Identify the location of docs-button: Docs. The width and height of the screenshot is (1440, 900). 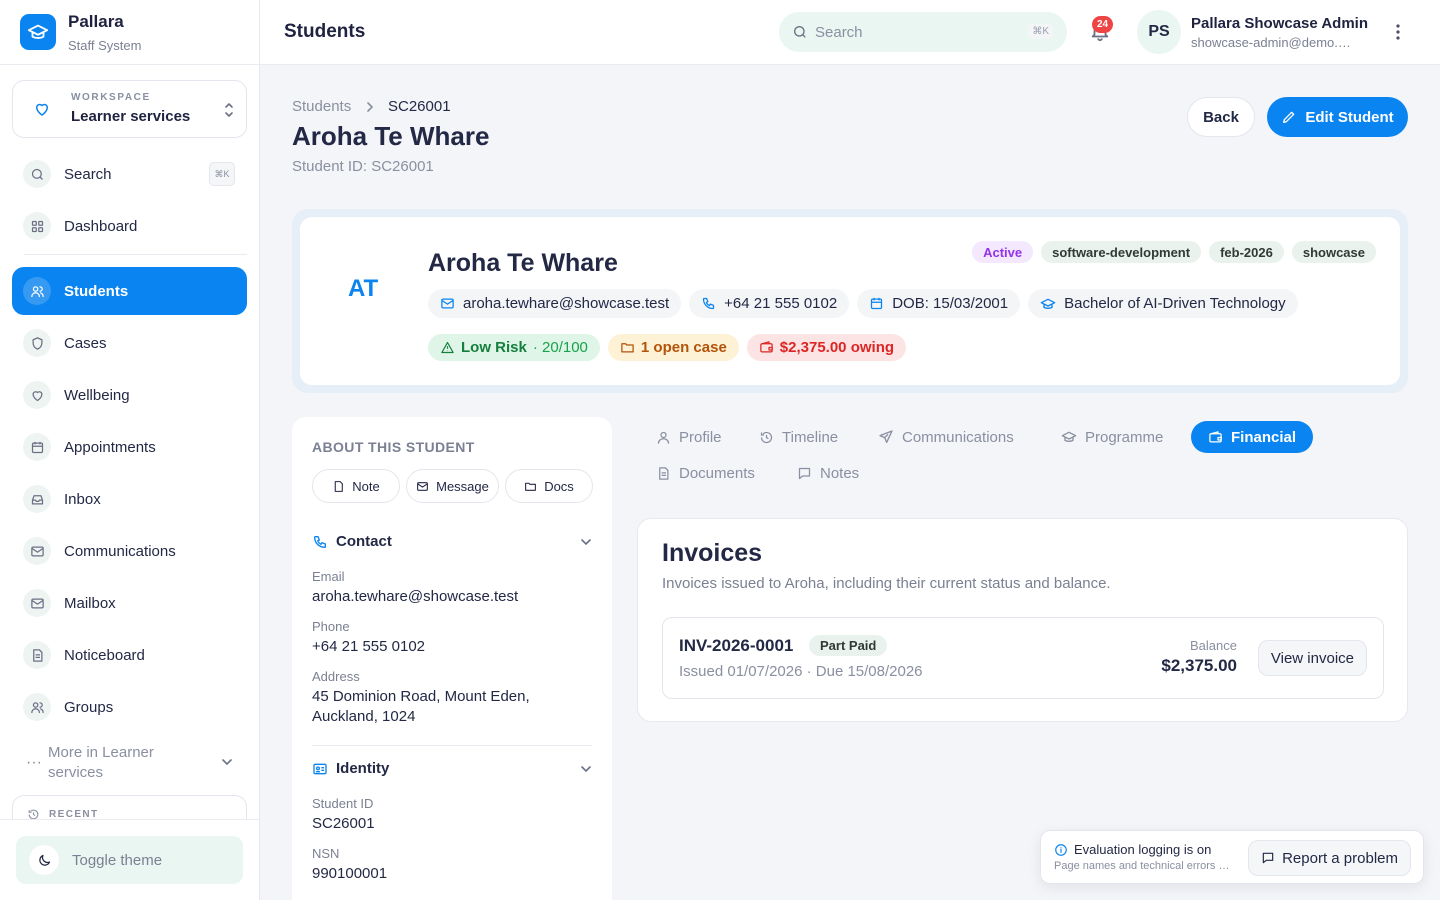
(549, 486).